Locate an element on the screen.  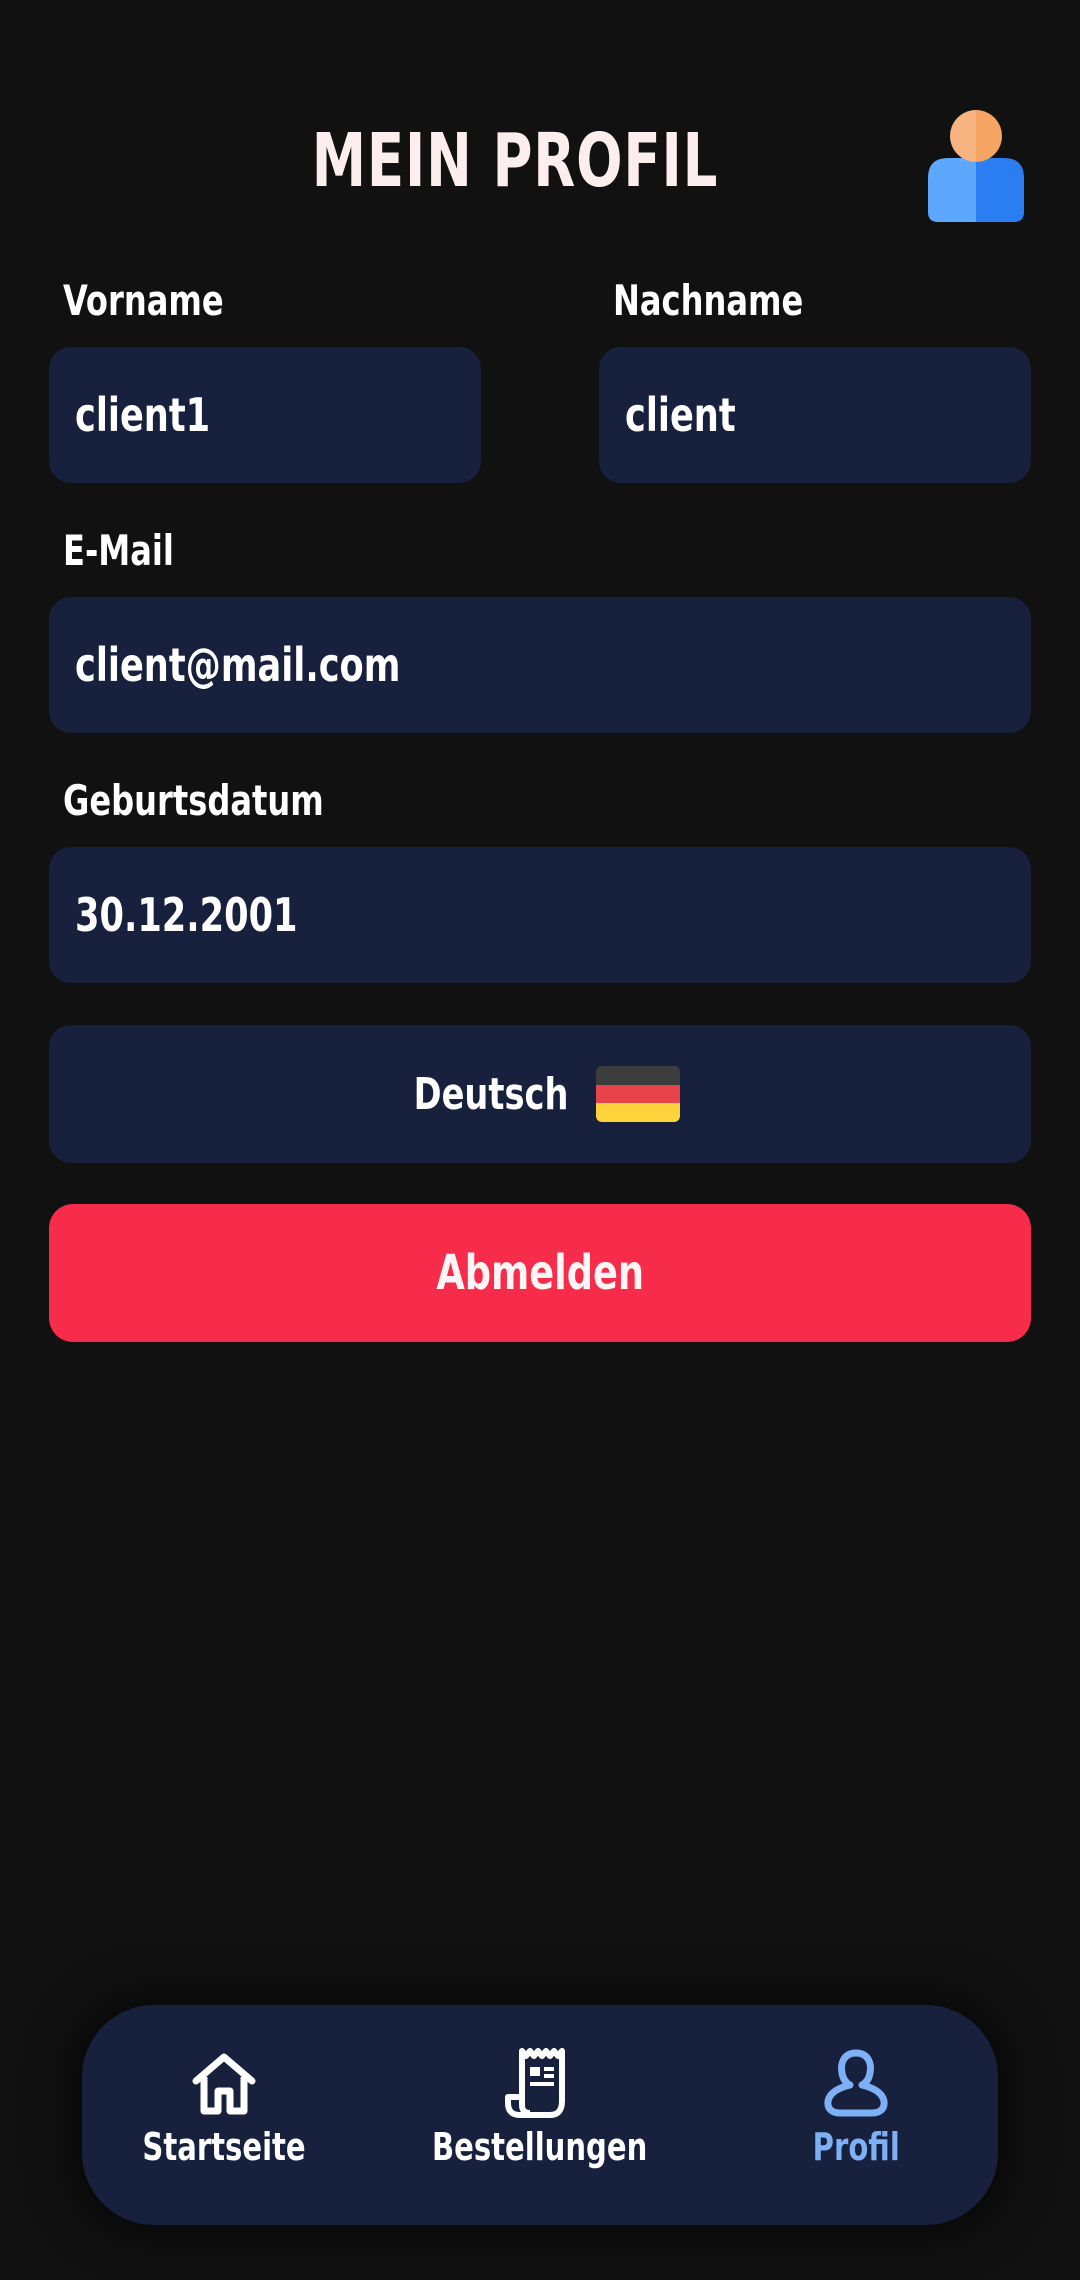
email-label: E-Mail is located at coordinates (118, 550).